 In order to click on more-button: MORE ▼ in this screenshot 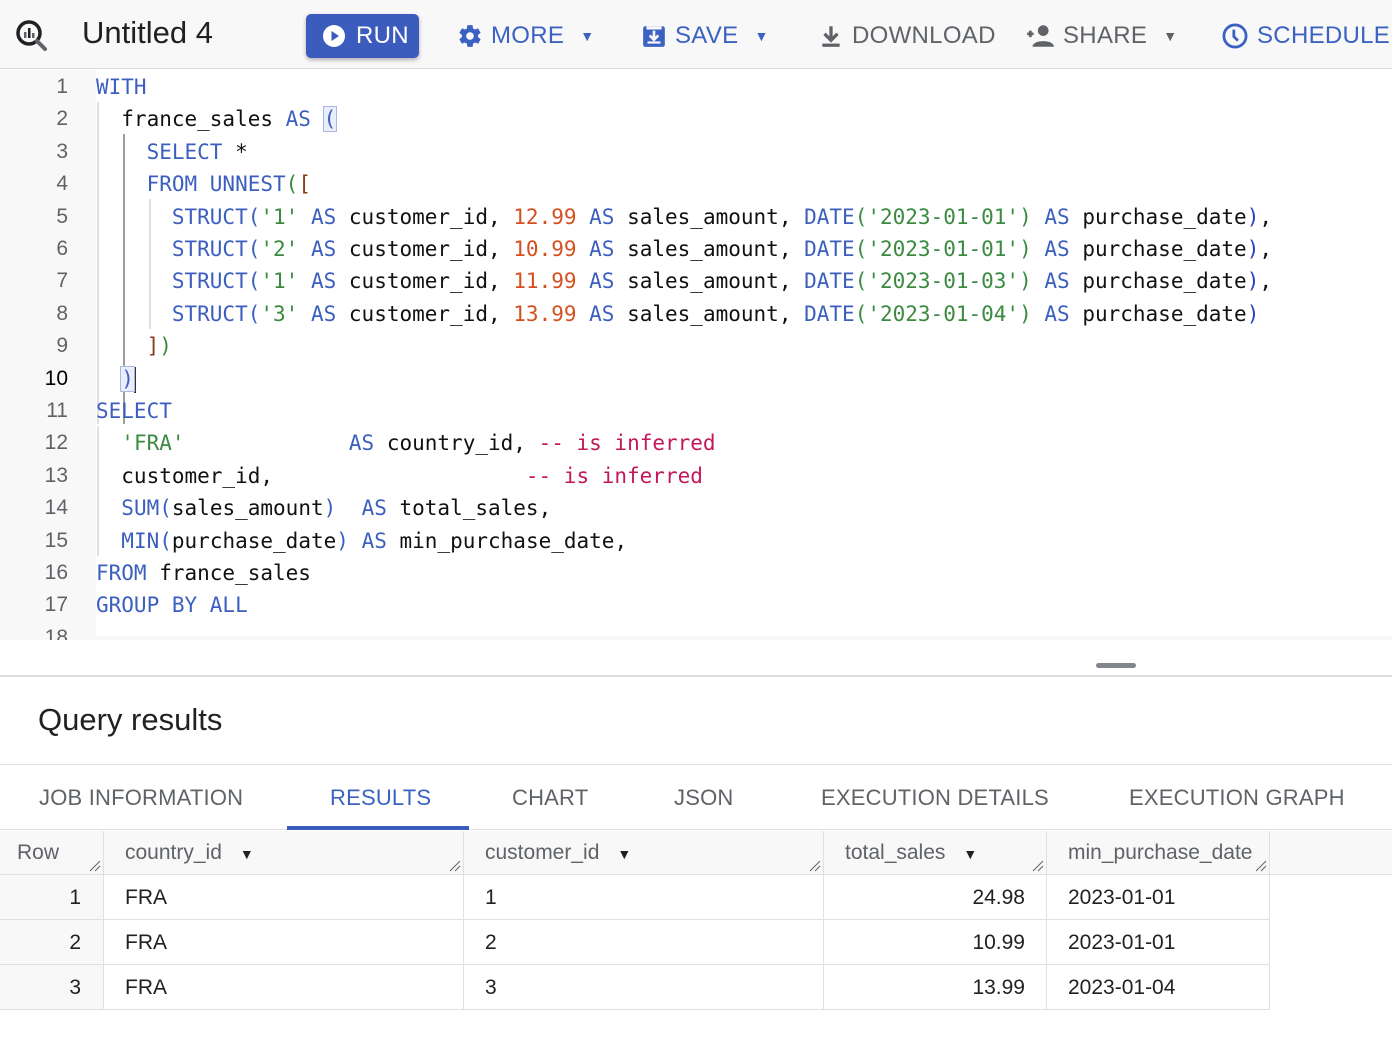, I will do `click(525, 36)`.